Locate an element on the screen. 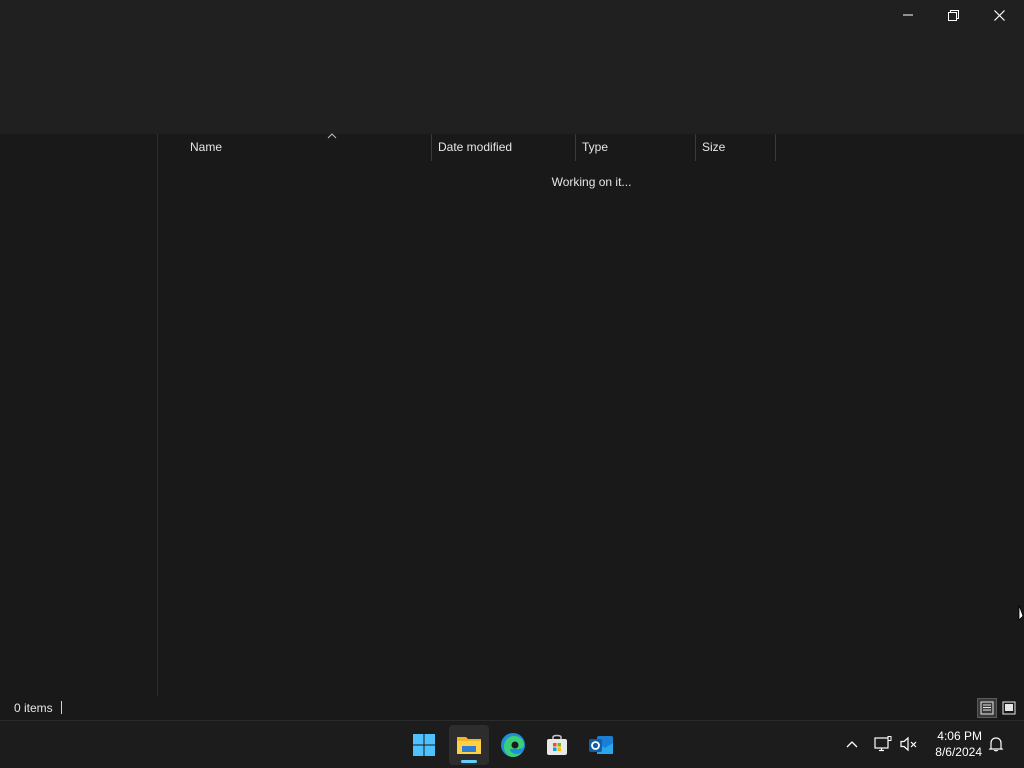  start-icon is located at coordinates (424, 745).